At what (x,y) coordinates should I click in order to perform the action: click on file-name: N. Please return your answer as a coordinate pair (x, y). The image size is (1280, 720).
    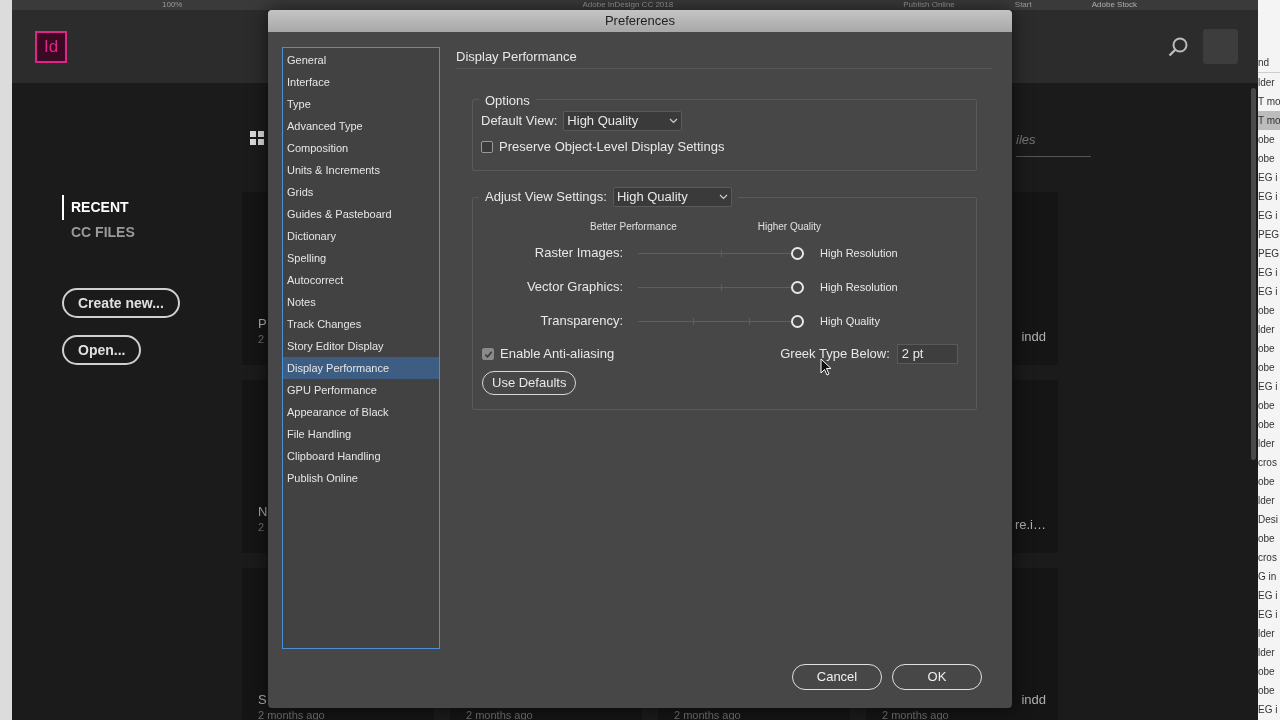
    Looking at the image, I should click on (263, 512).